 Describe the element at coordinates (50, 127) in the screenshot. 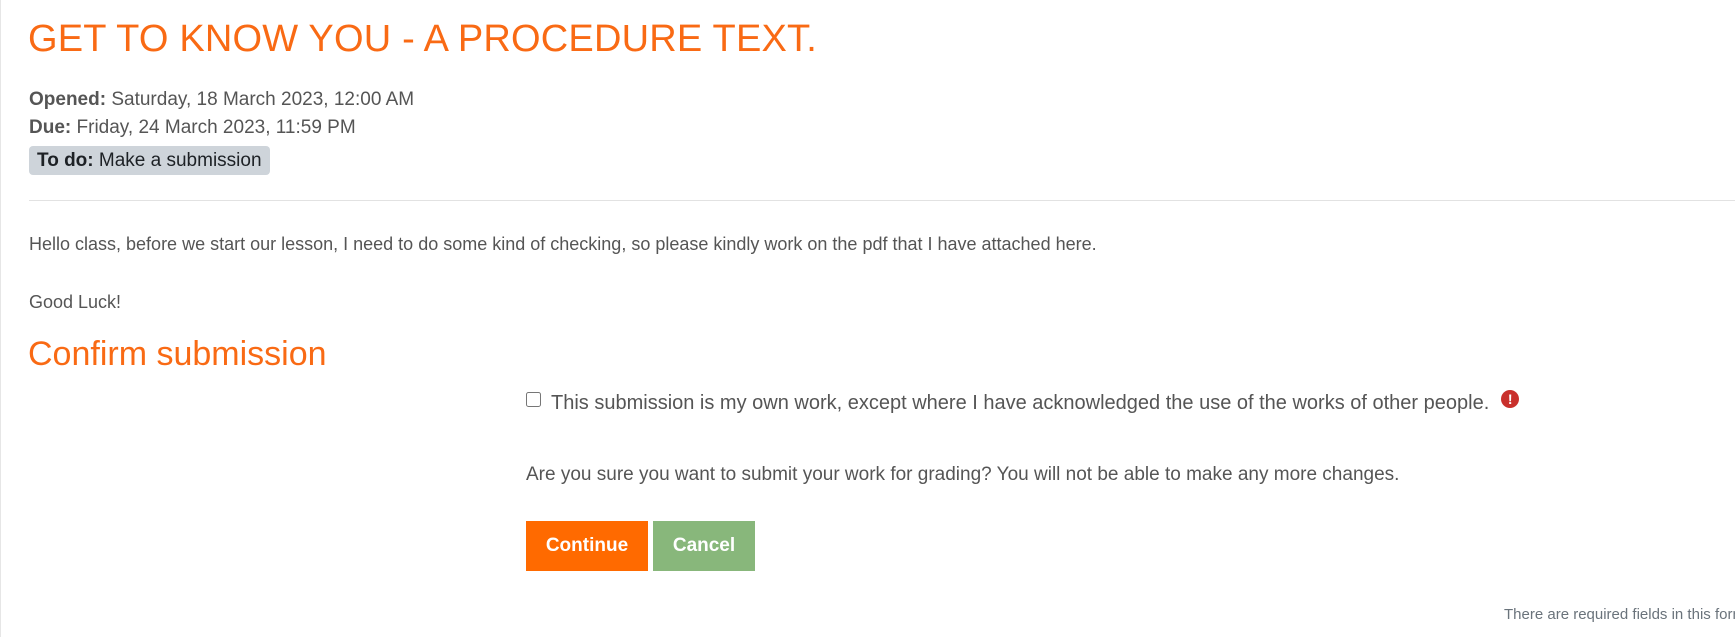

I see `due-label: Due:` at that location.